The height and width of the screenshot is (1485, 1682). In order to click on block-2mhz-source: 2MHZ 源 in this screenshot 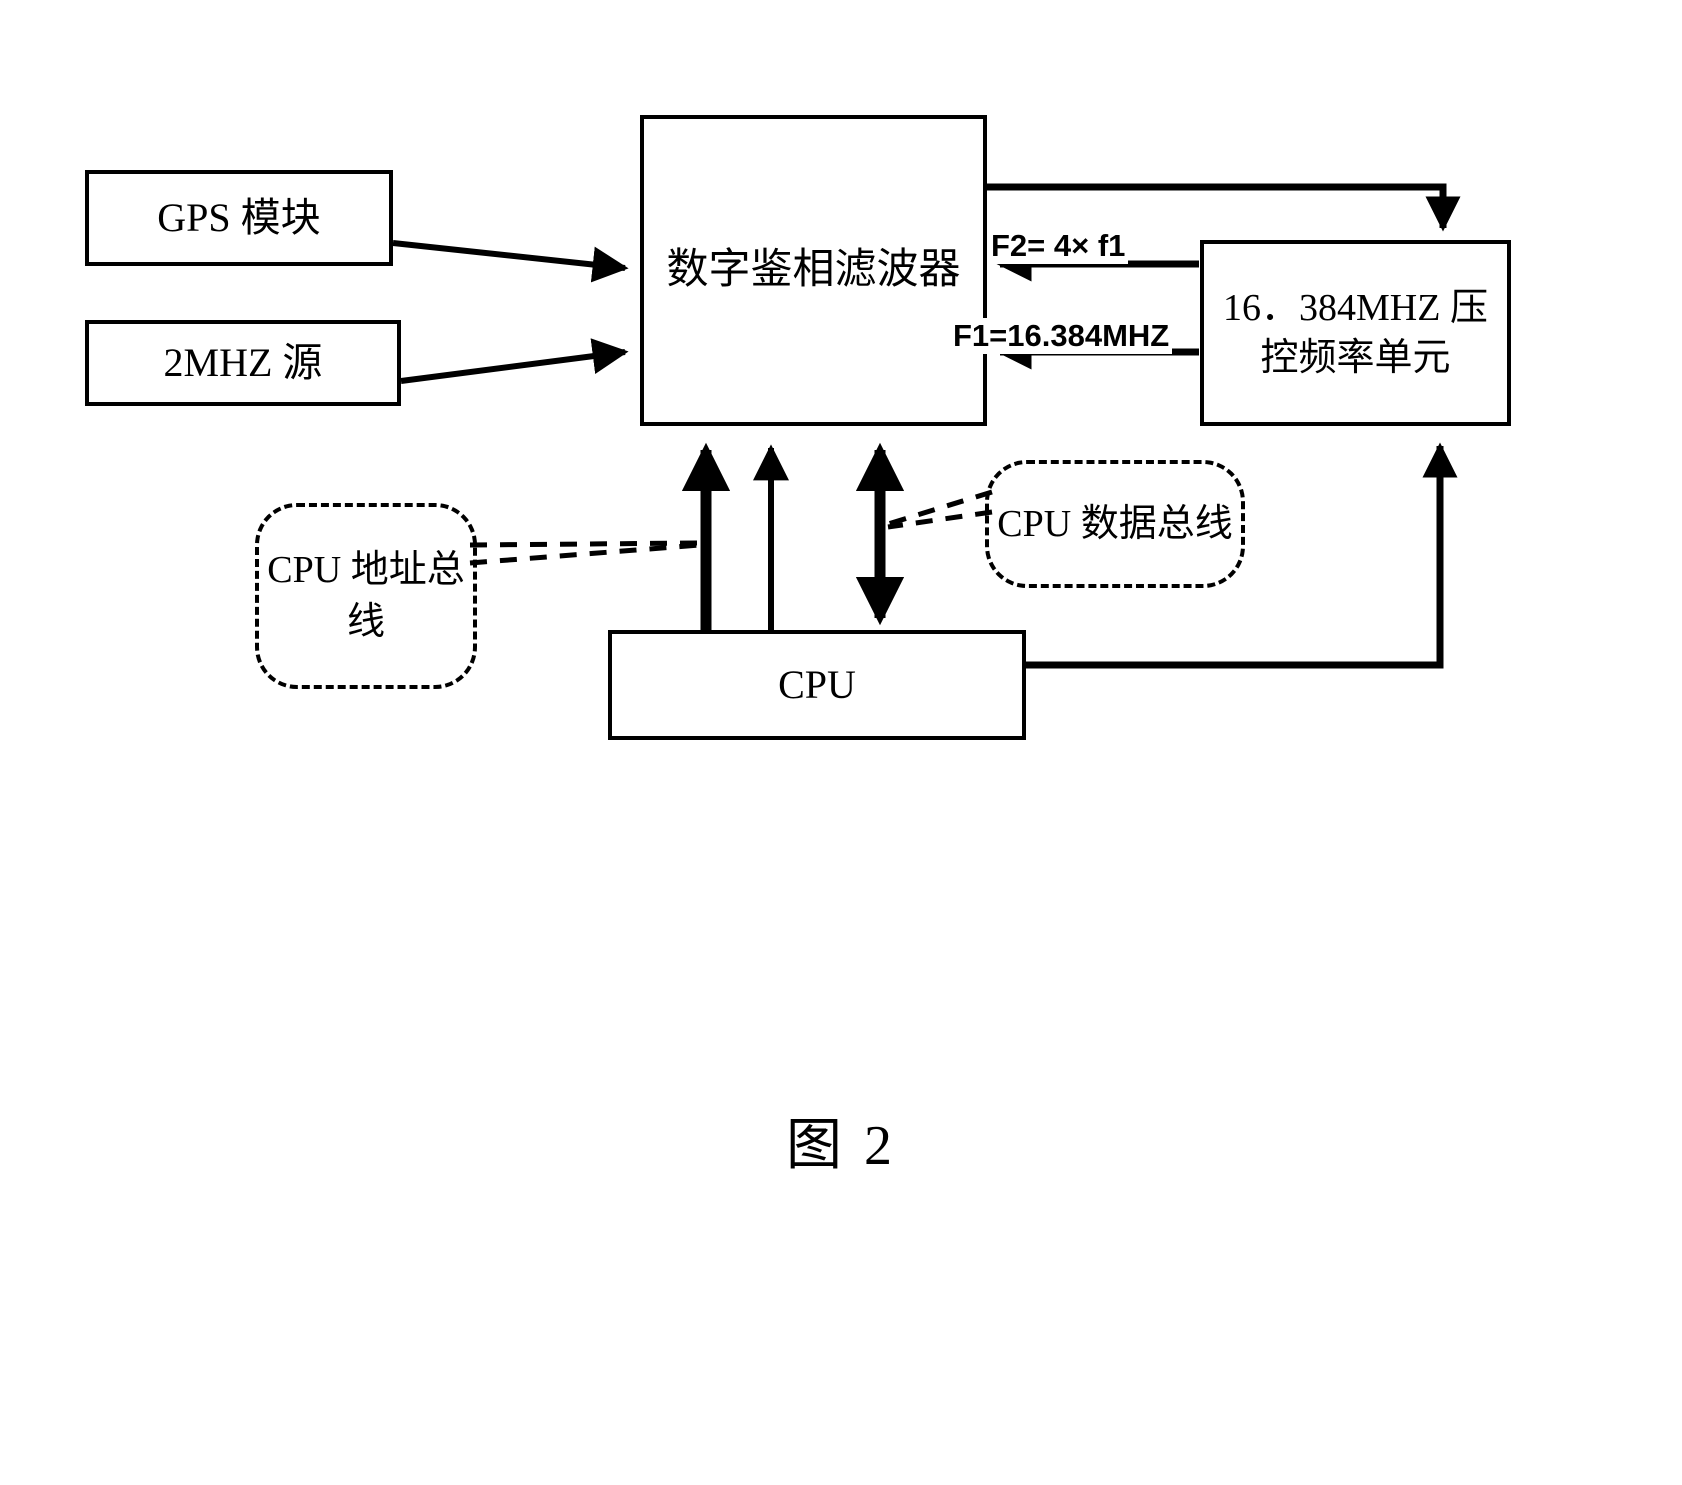, I will do `click(243, 363)`.